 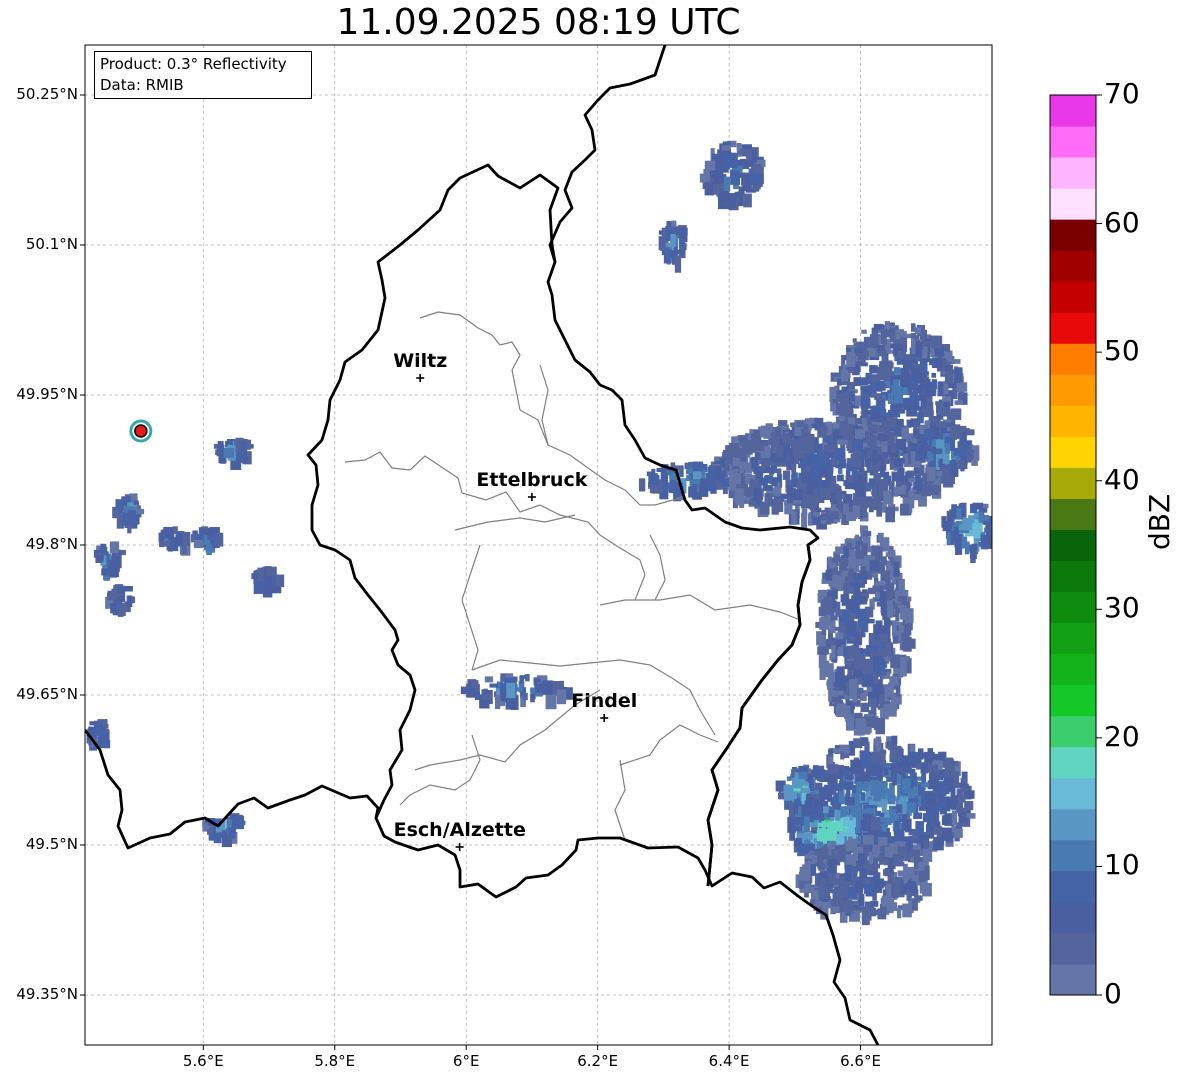 What do you see at coordinates (538, 22) in the screenshot?
I see `map-title: 11.09.2025 08:19 UTC` at bounding box center [538, 22].